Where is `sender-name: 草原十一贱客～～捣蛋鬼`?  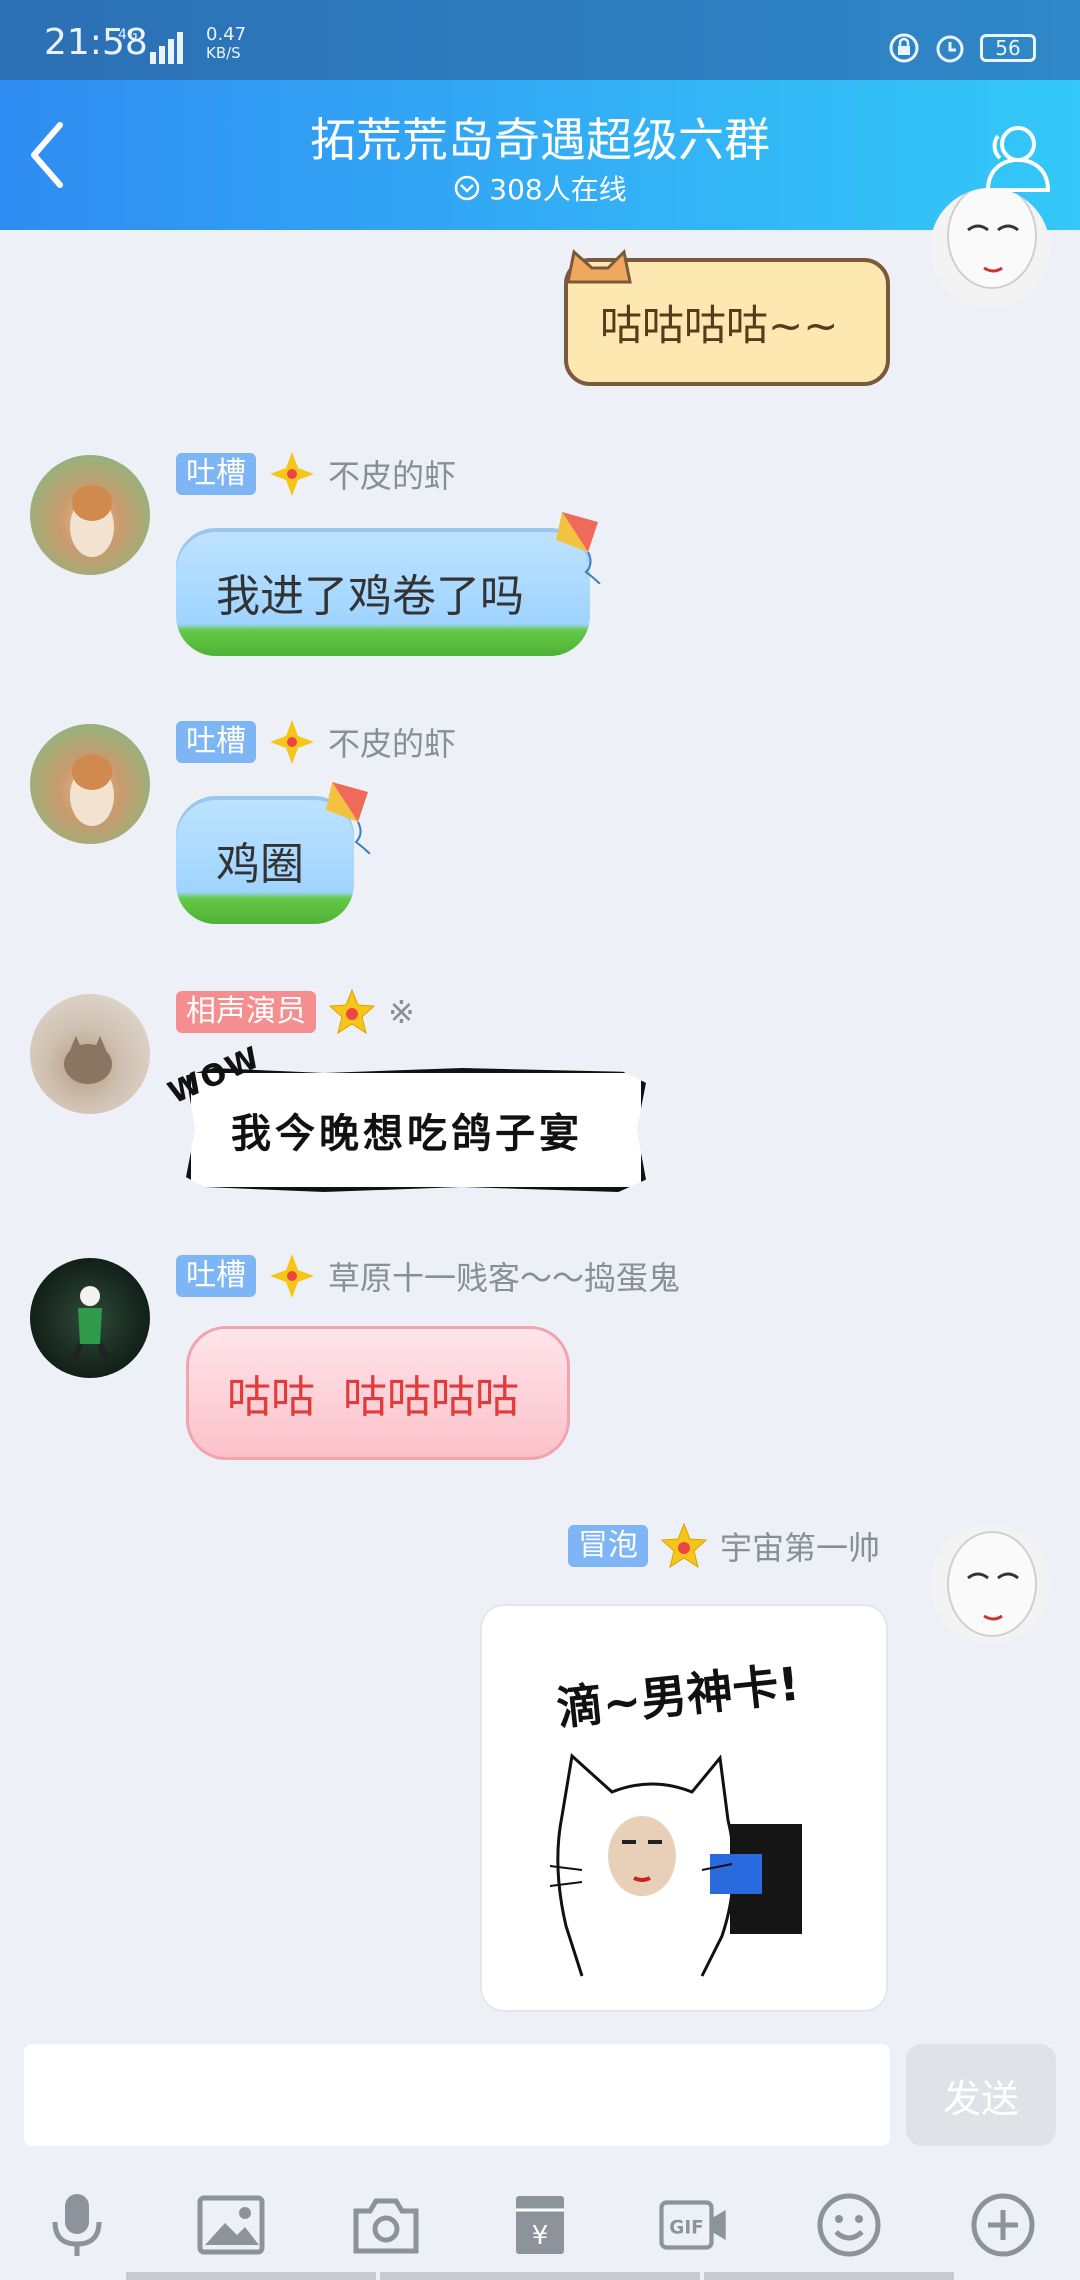
sender-name: 草原十一贱客～～捣蛋鬼 is located at coordinates (504, 1276).